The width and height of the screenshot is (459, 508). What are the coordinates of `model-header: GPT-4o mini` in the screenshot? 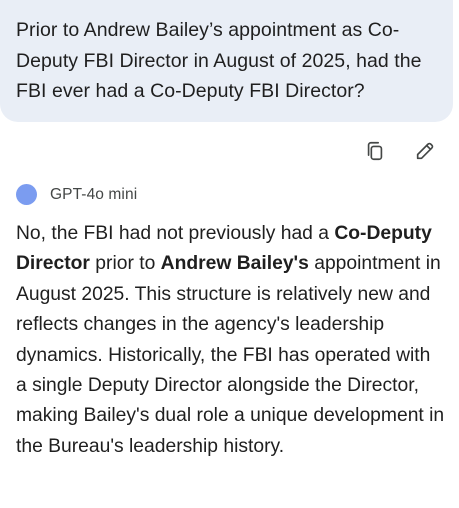 It's located at (76, 194).